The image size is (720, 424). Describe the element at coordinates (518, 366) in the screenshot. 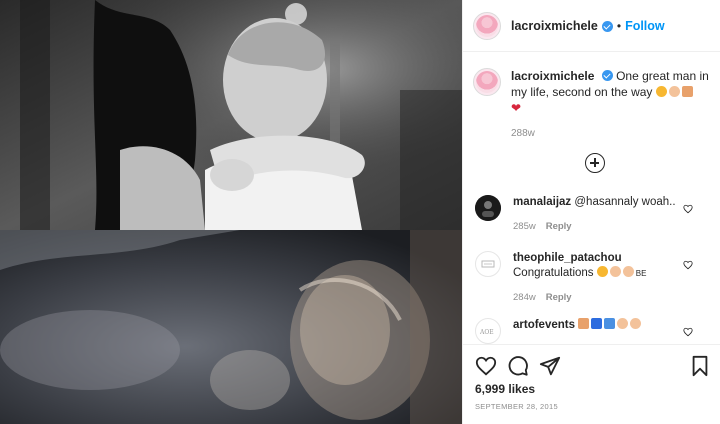

I see `comment-bubble-icon` at that location.